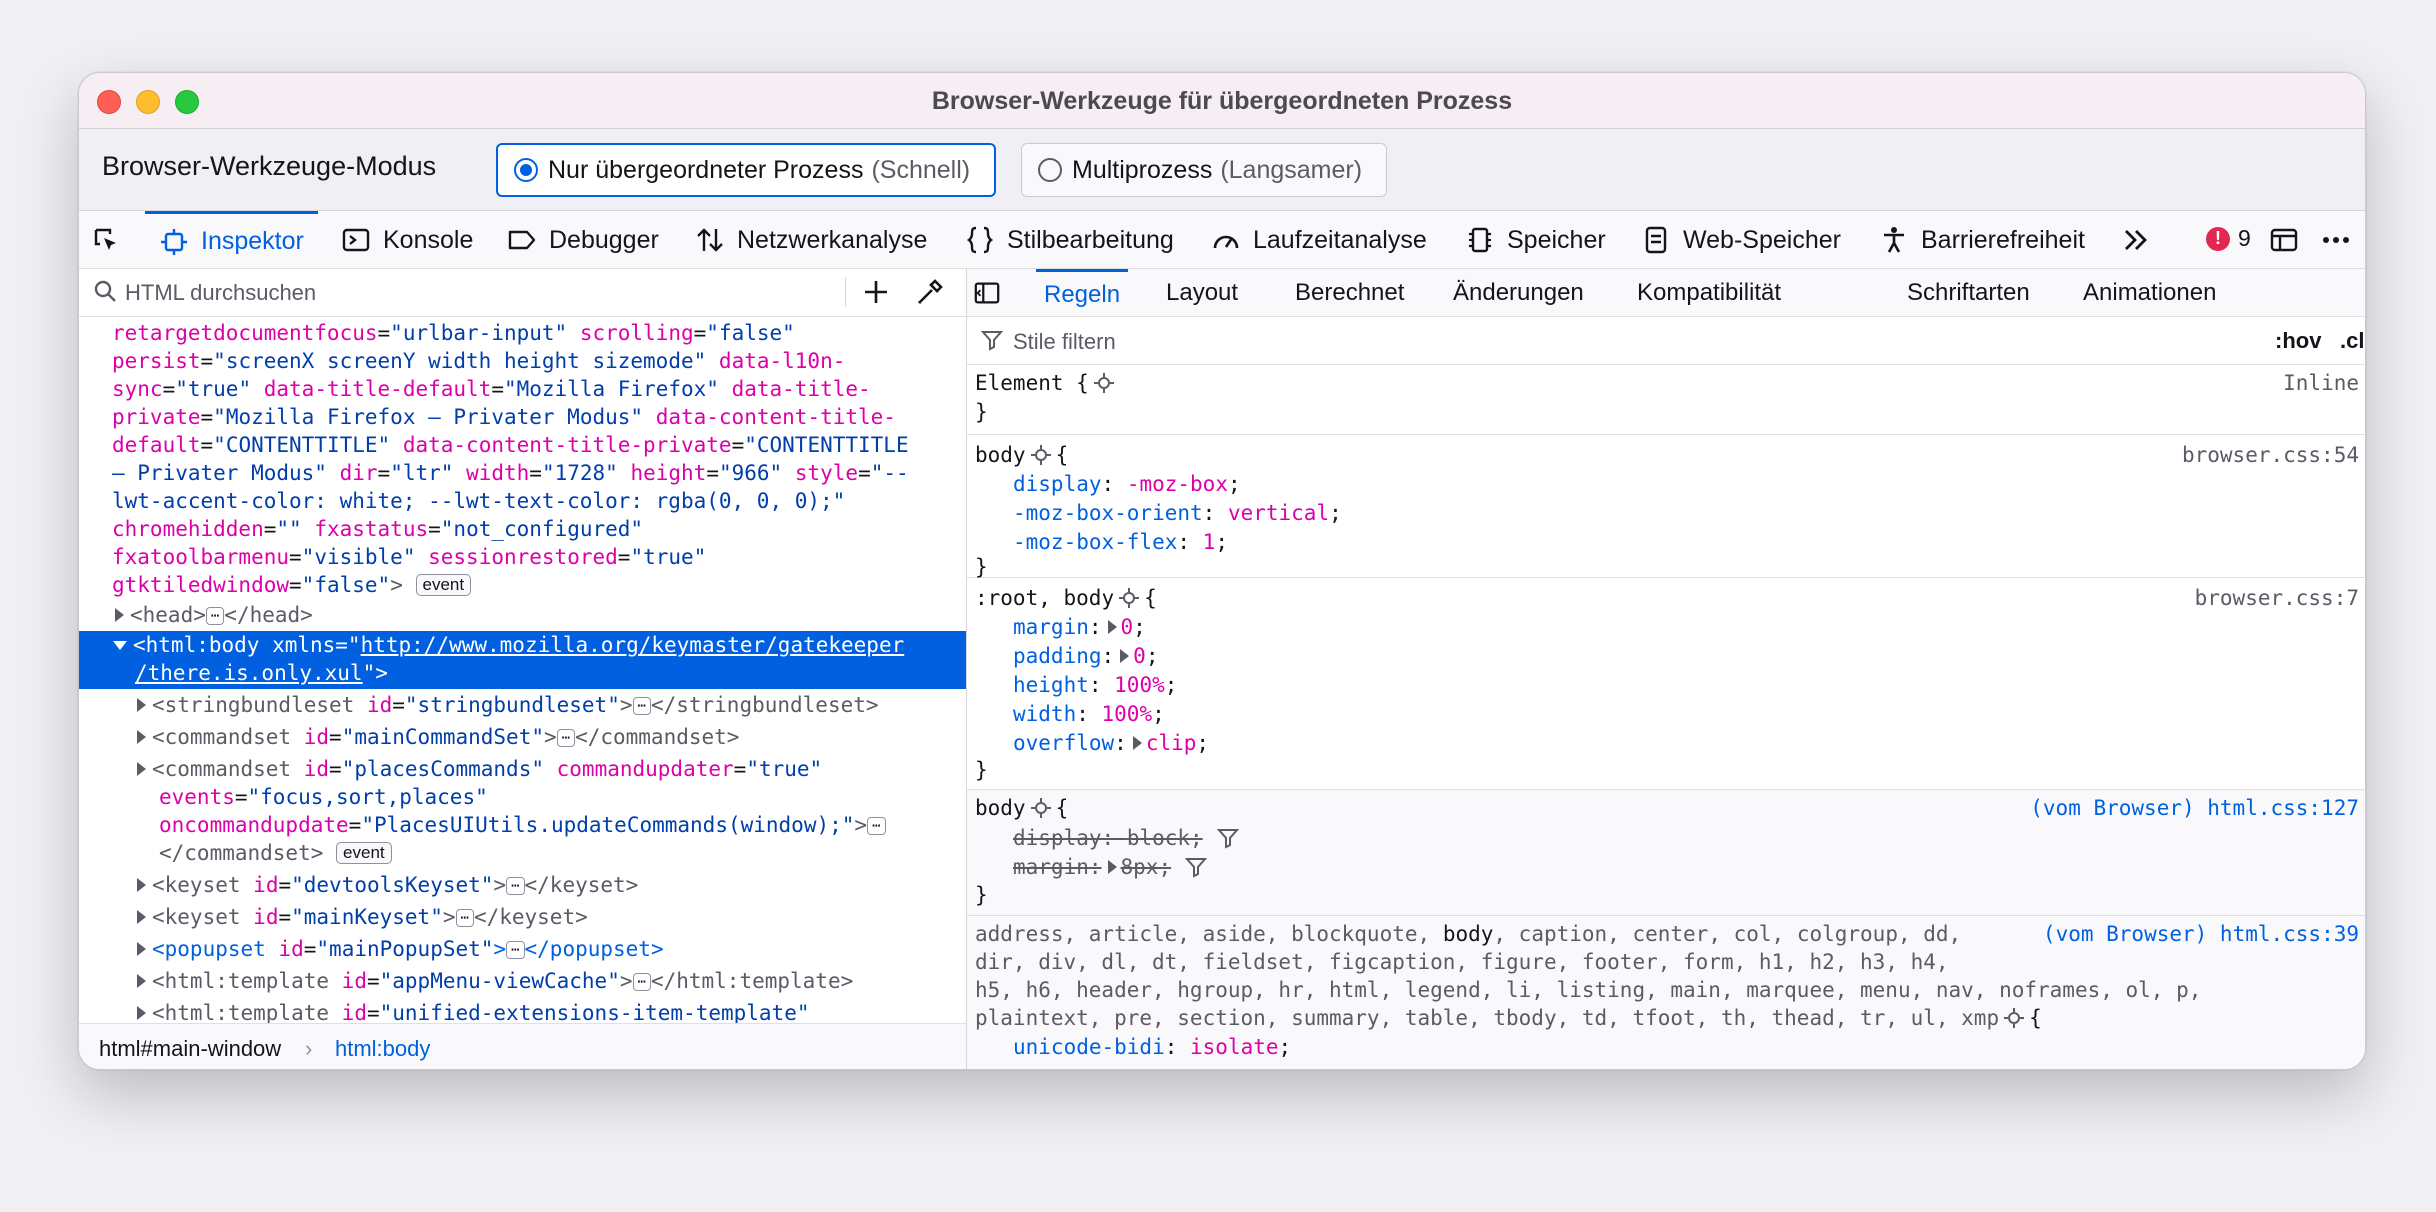 This screenshot has width=2436, height=1212. Describe the element at coordinates (1089, 598) in the screenshot. I see `rule-selector-match: body` at that location.